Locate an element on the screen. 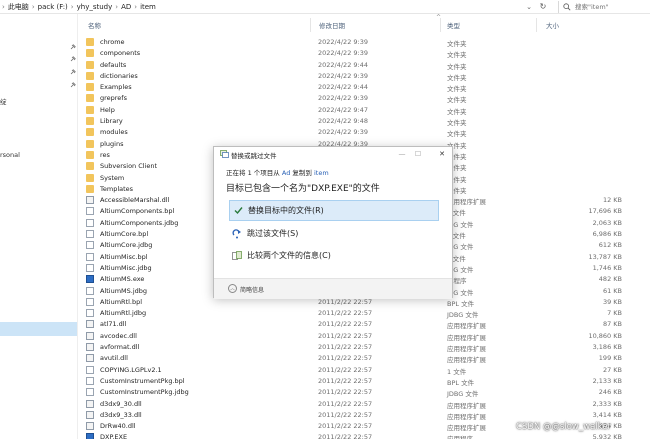 The height and width of the screenshot is (439, 650). file-size: 13,787 KB is located at coordinates (605, 256).